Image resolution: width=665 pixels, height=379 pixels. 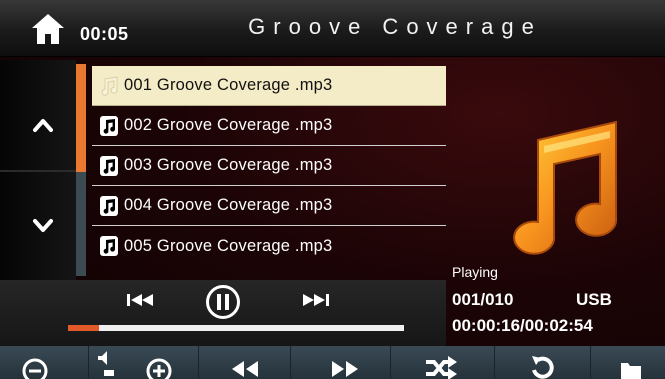 I want to click on rewind-icon, so click(x=245, y=369).